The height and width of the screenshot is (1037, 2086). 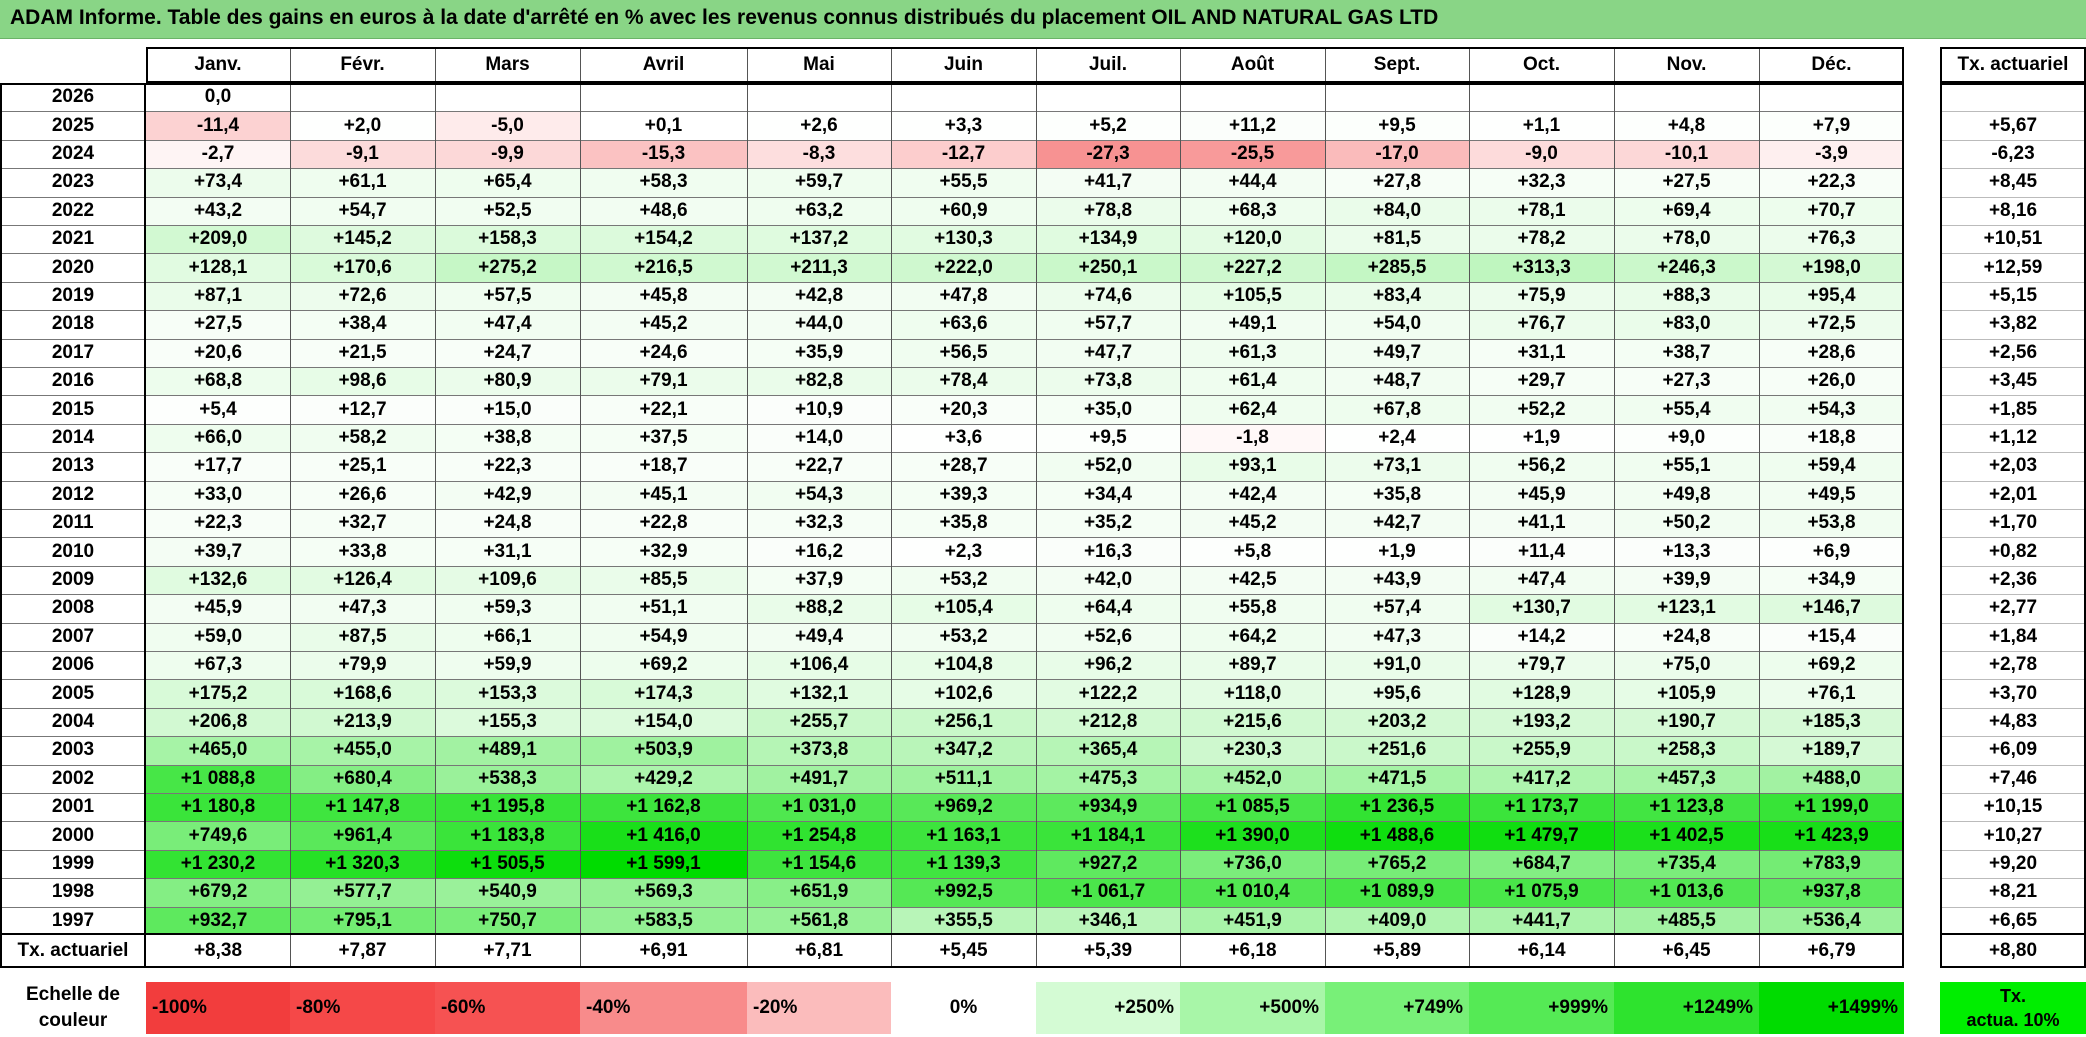 I want to click on table-cell: +9,0, so click(x=1686, y=438).